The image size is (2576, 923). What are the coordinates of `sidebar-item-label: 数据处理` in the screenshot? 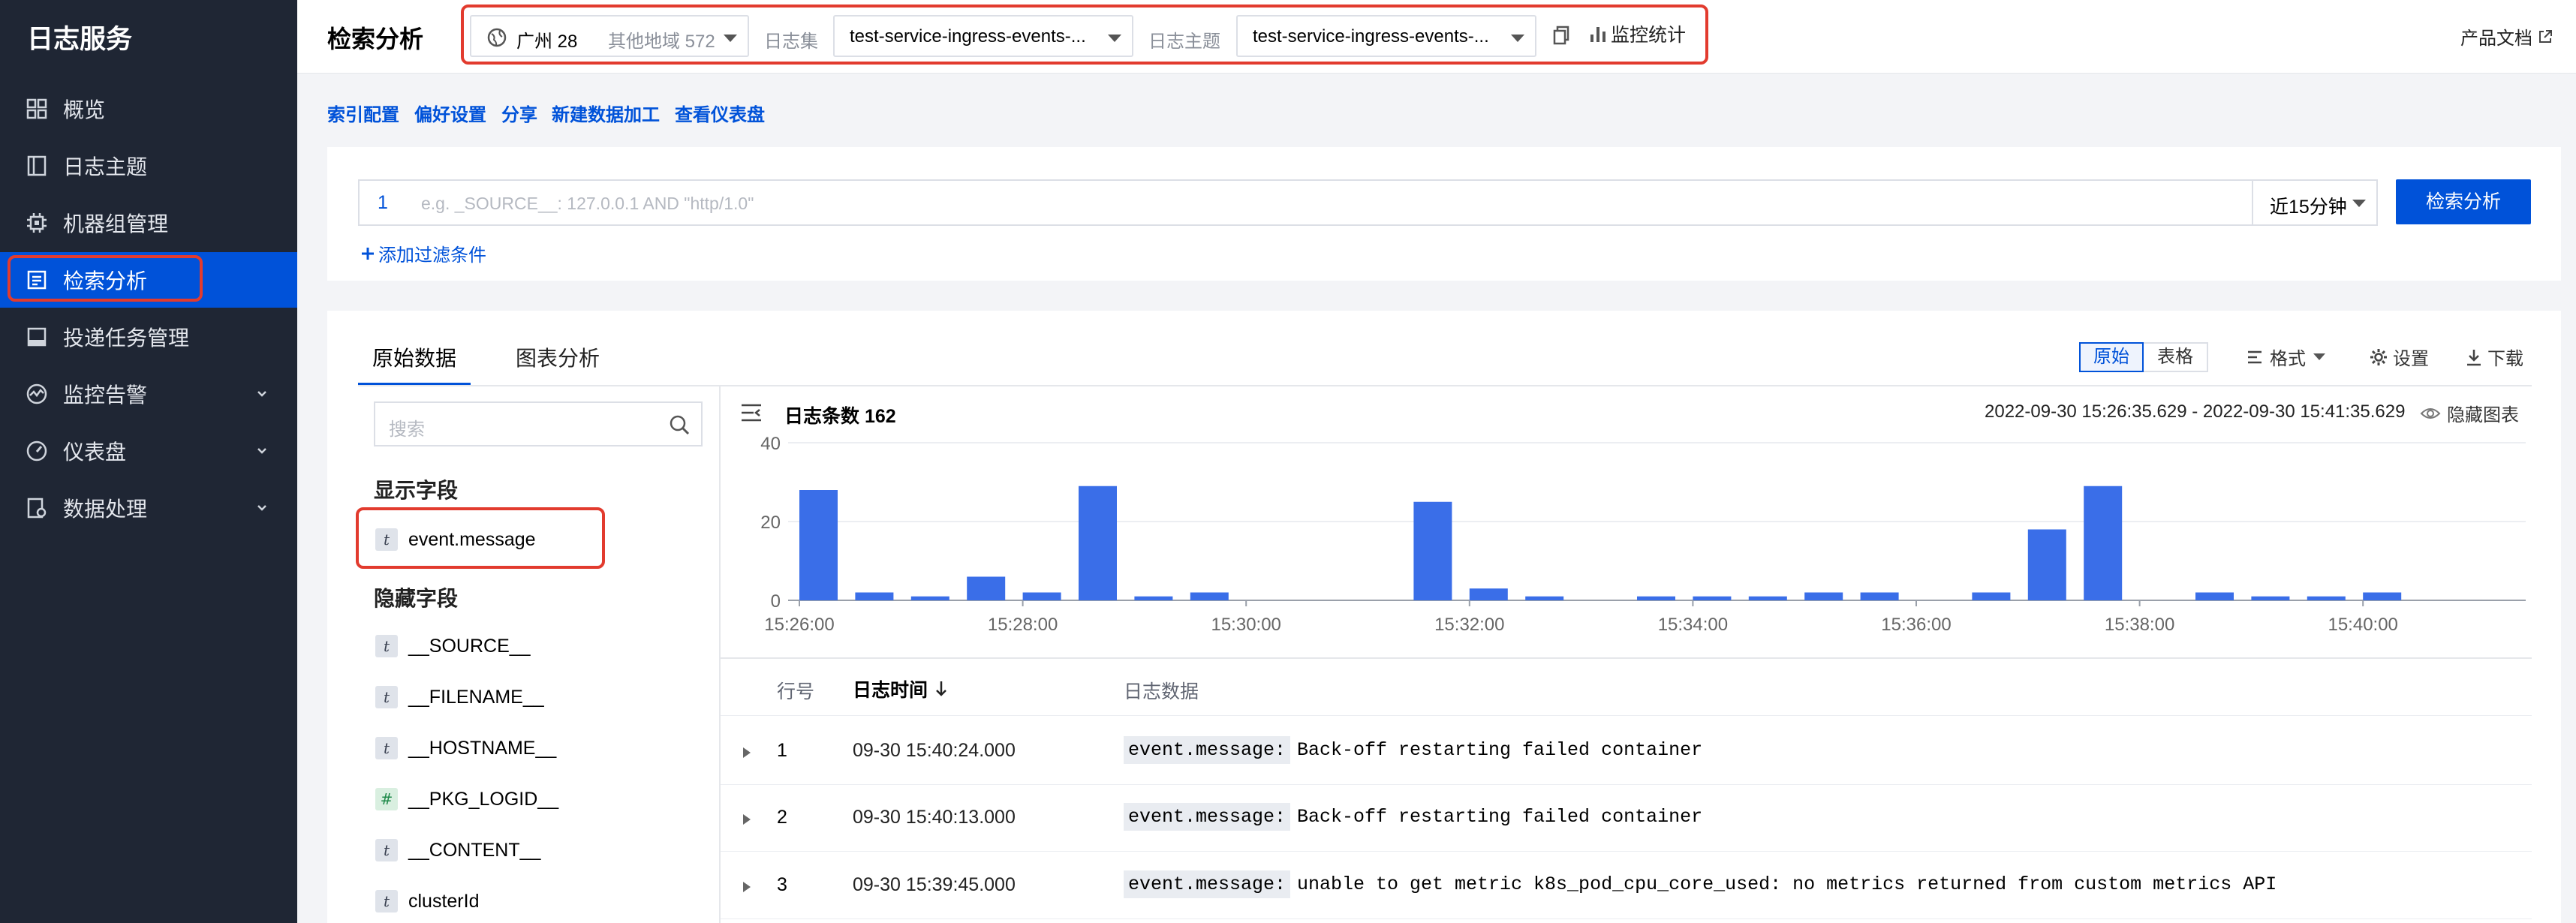 It's located at (105, 509).